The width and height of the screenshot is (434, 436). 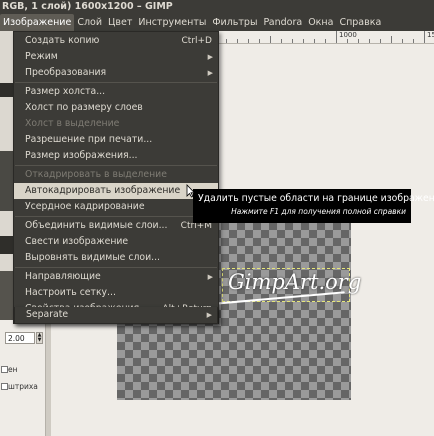 I want to click on menu-item-separate: Separate ▶, so click(x=116, y=315).